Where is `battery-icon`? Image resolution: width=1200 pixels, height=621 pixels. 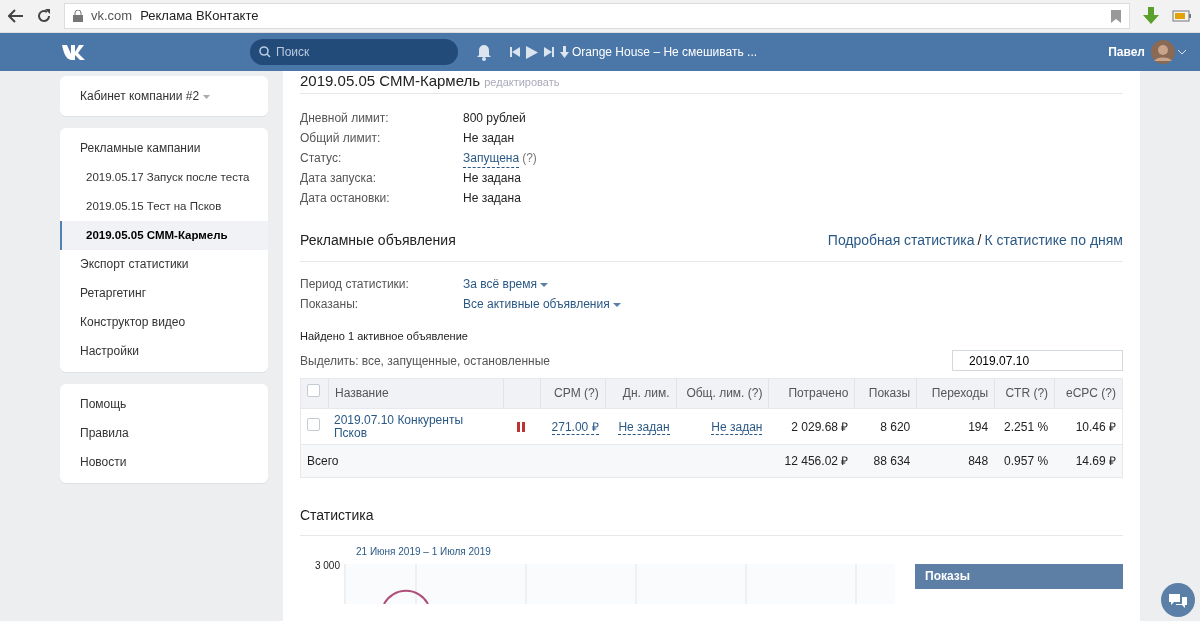 battery-icon is located at coordinates (1182, 16).